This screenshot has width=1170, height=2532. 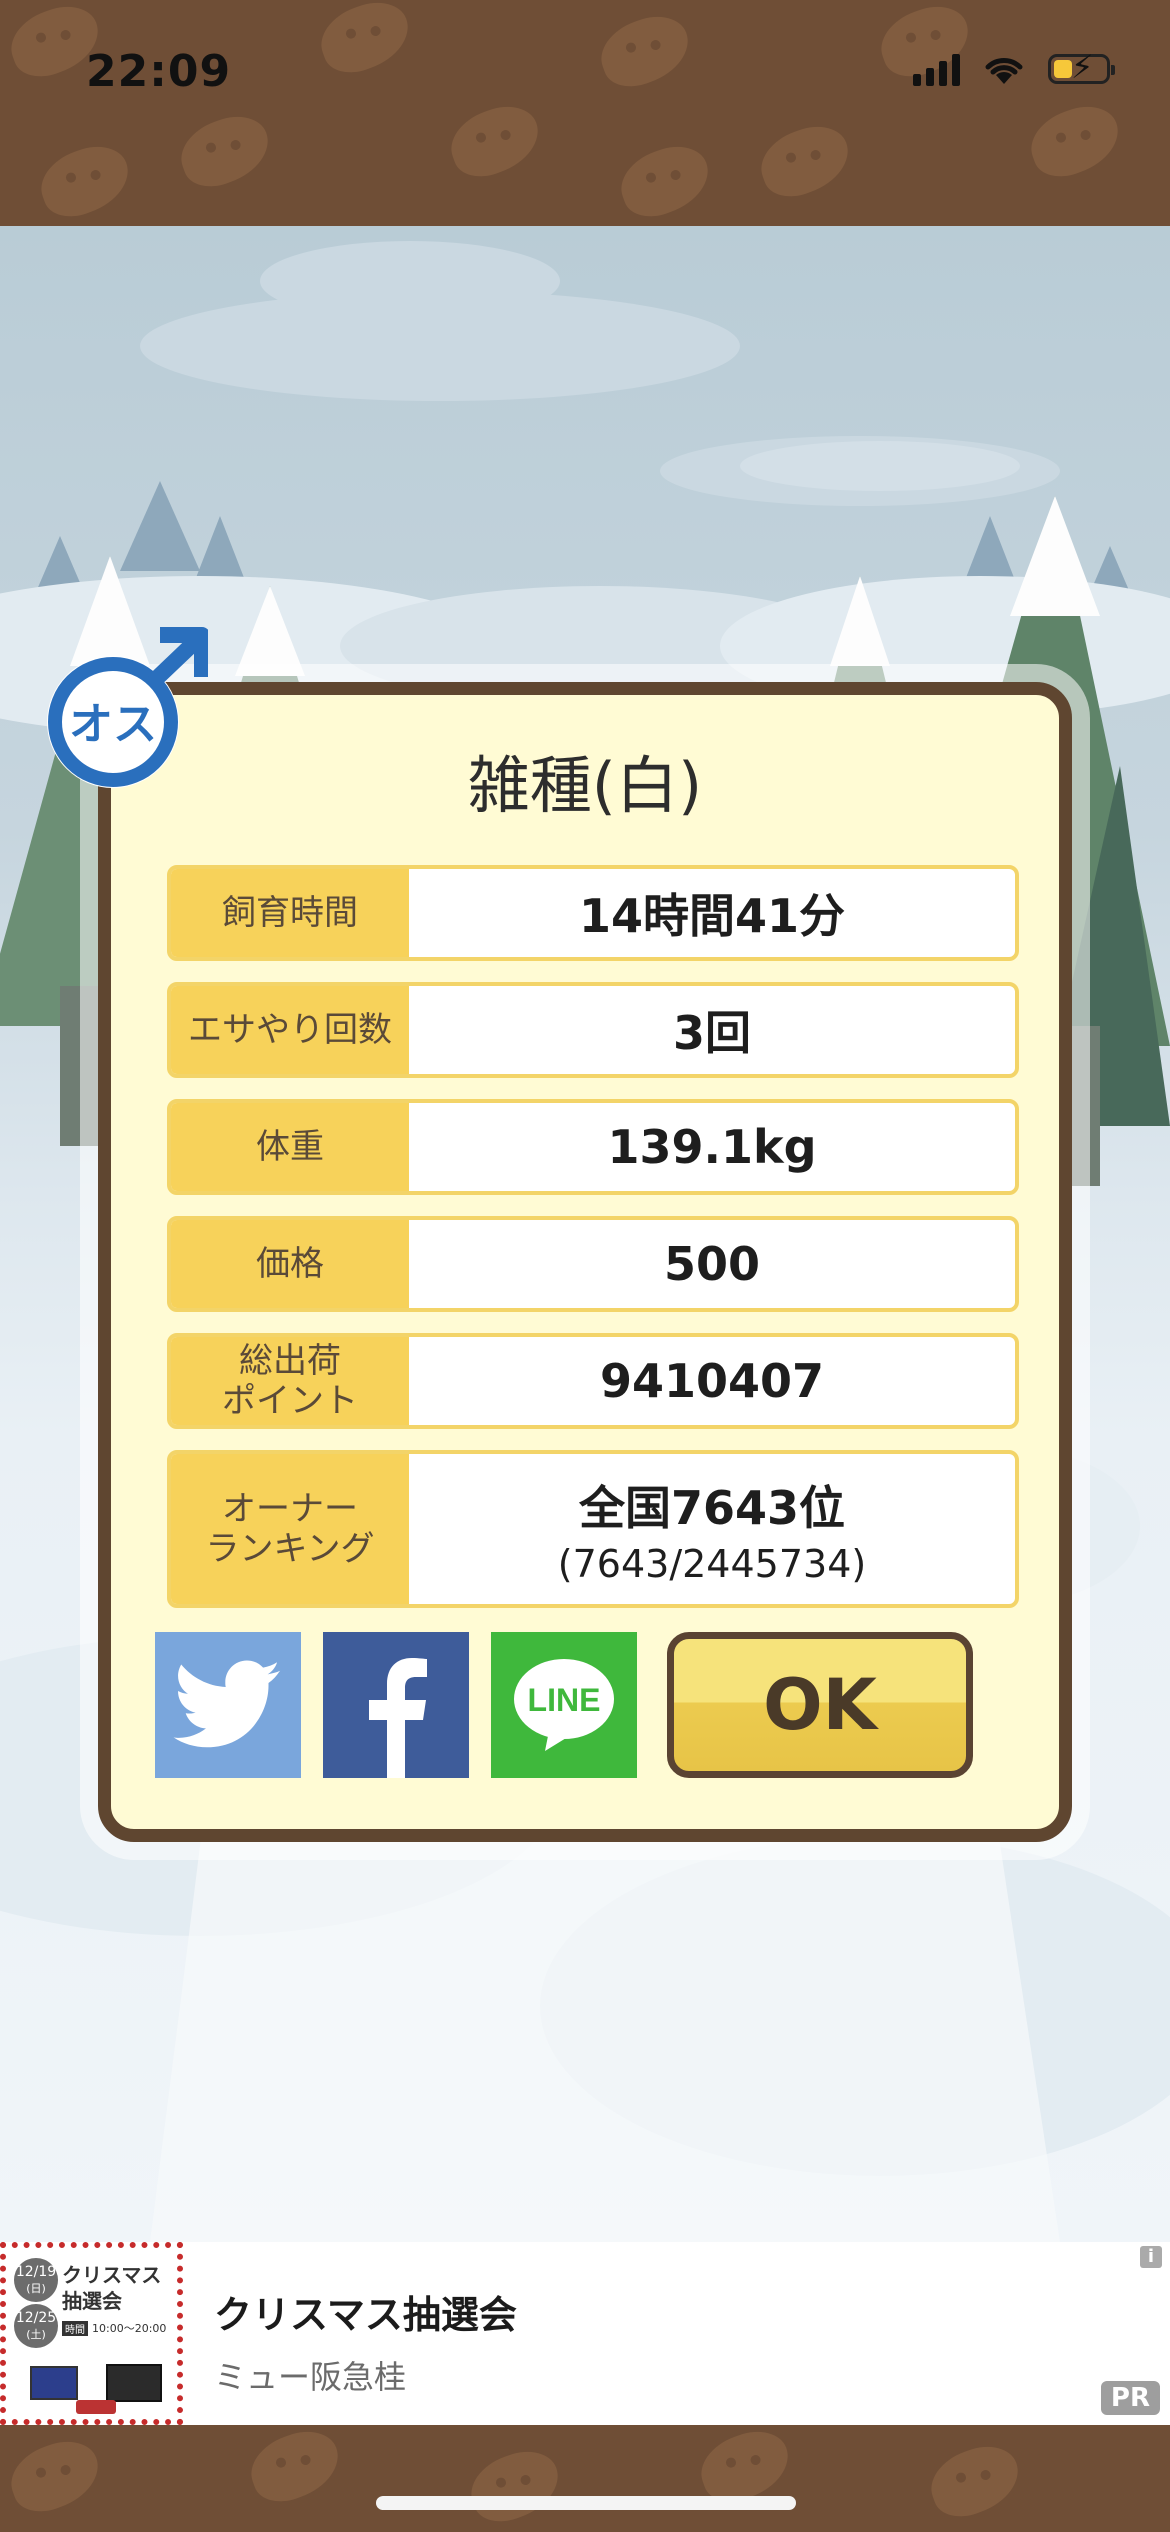 I want to click on status-bar-background, so click(x=585, y=113).